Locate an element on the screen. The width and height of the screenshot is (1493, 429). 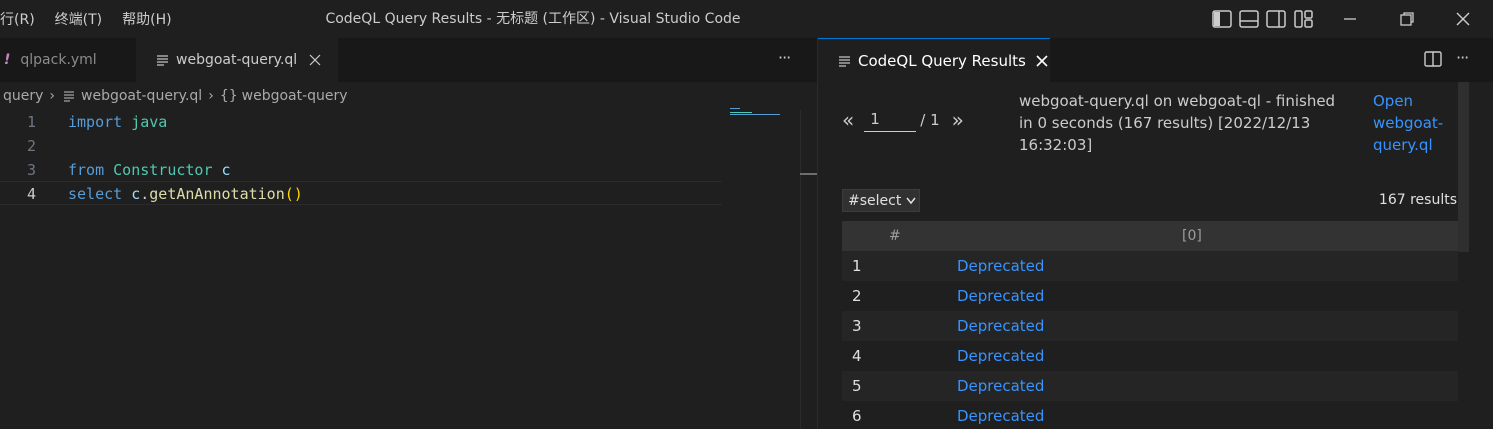
table-row: 3 Deprecated is located at coordinates (1150, 326).